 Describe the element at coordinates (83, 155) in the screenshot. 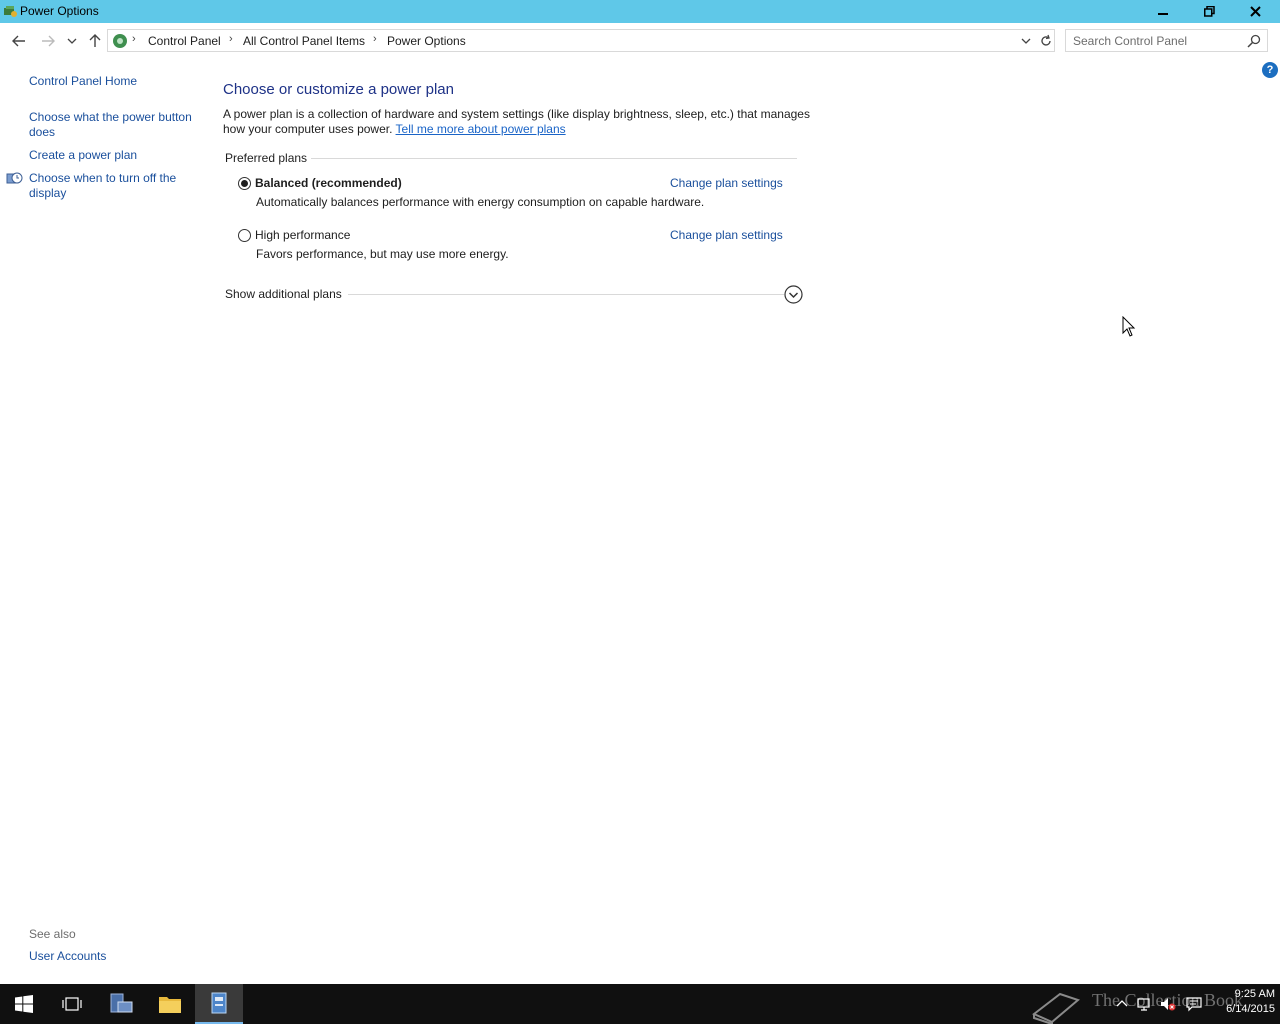

I see `create-power-plan-link: Create a power plan` at that location.